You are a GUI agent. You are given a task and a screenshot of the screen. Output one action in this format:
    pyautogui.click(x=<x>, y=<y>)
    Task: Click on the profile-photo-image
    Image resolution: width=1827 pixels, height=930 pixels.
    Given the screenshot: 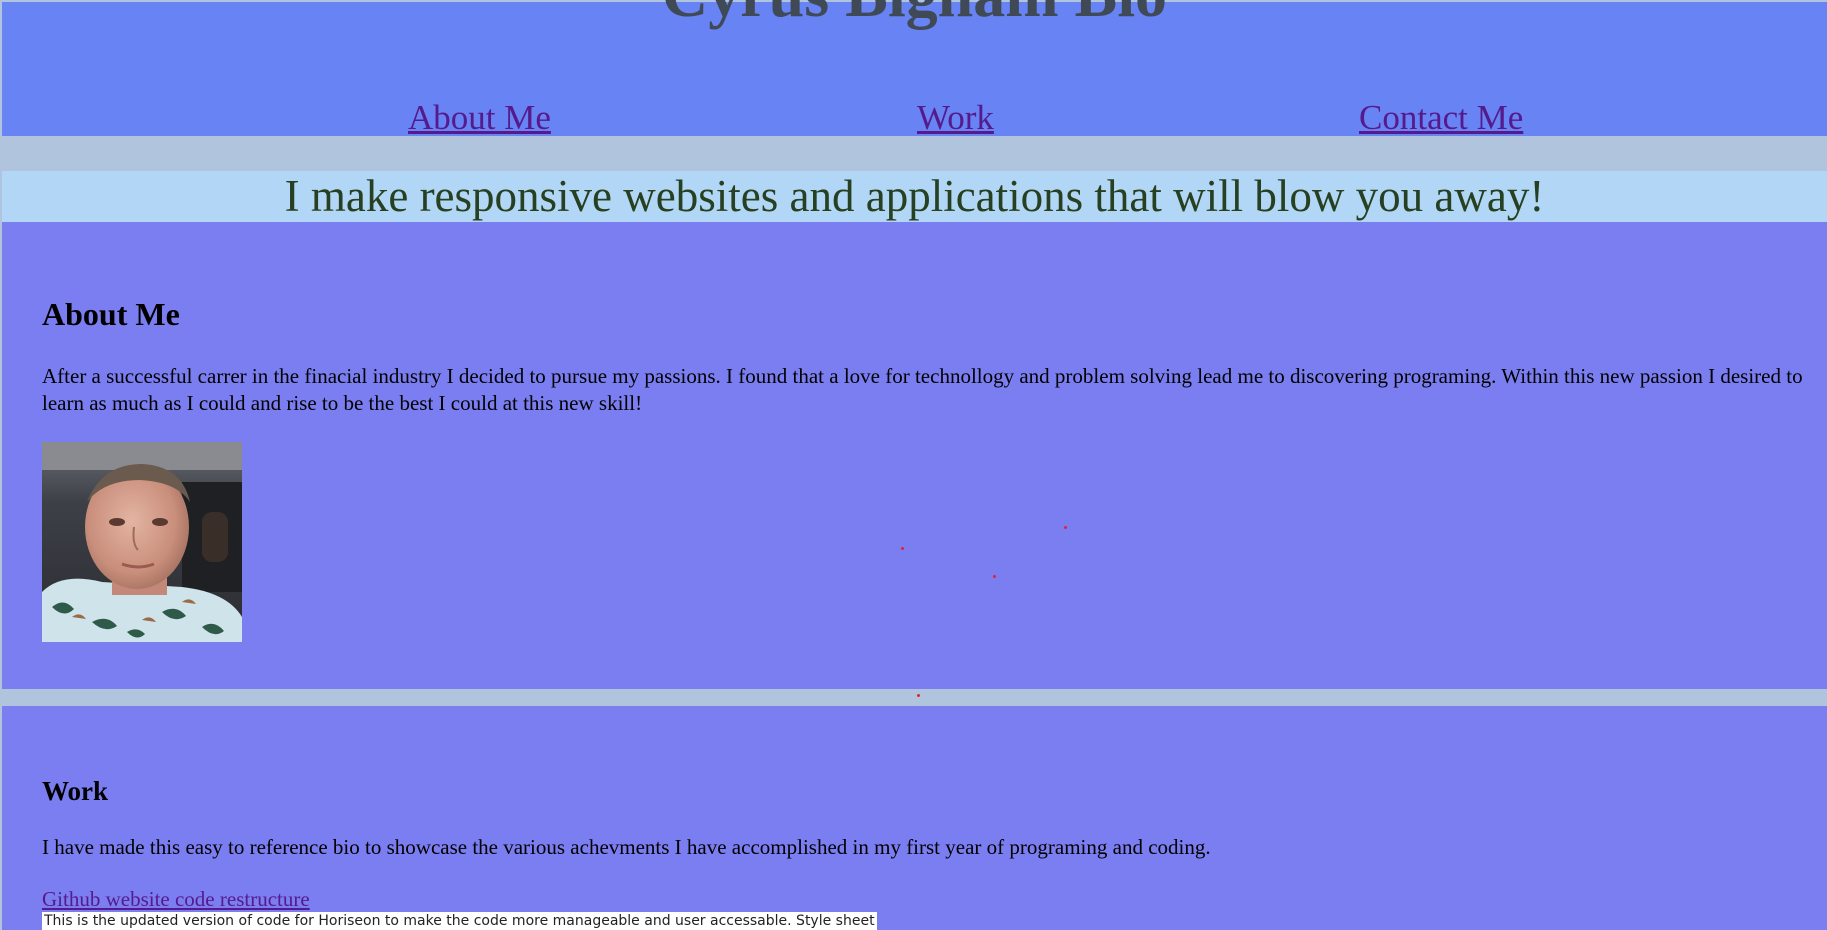 What is the action you would take?
    pyautogui.click(x=142, y=542)
    